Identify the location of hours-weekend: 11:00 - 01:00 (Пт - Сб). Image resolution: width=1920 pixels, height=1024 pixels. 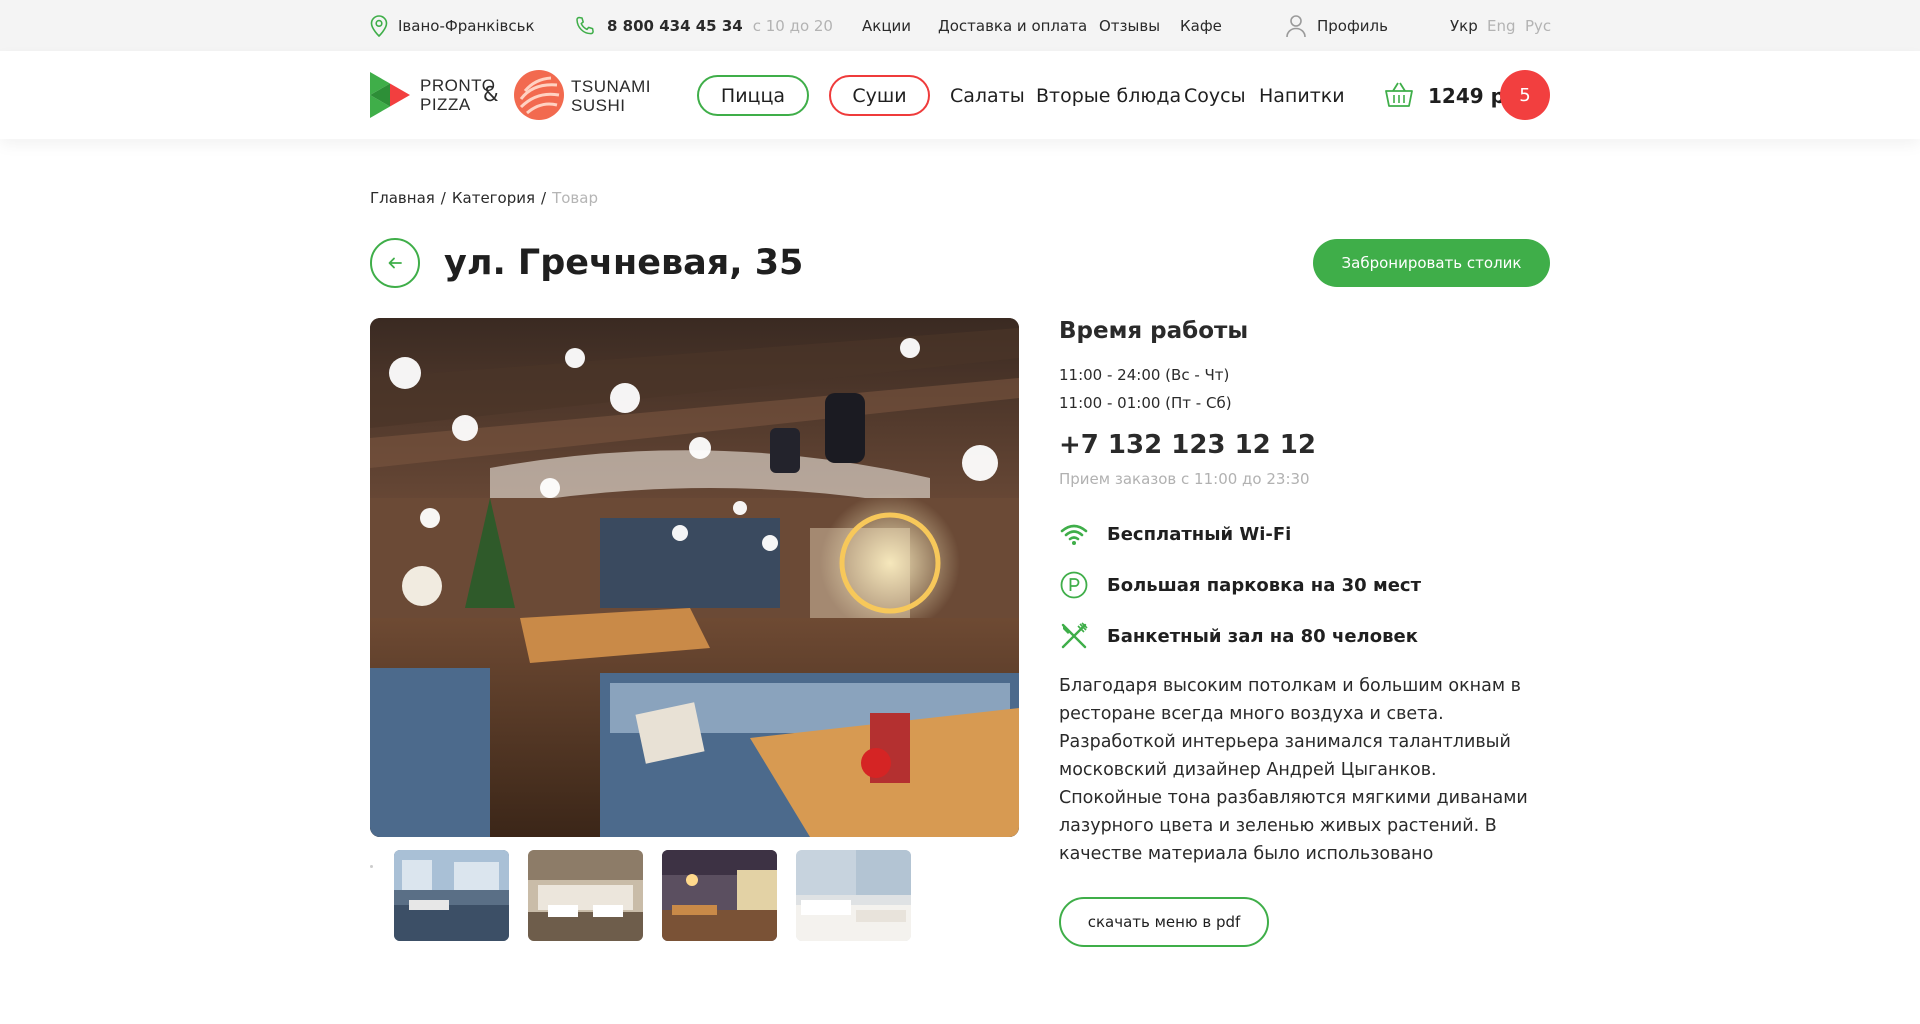
(1145, 403).